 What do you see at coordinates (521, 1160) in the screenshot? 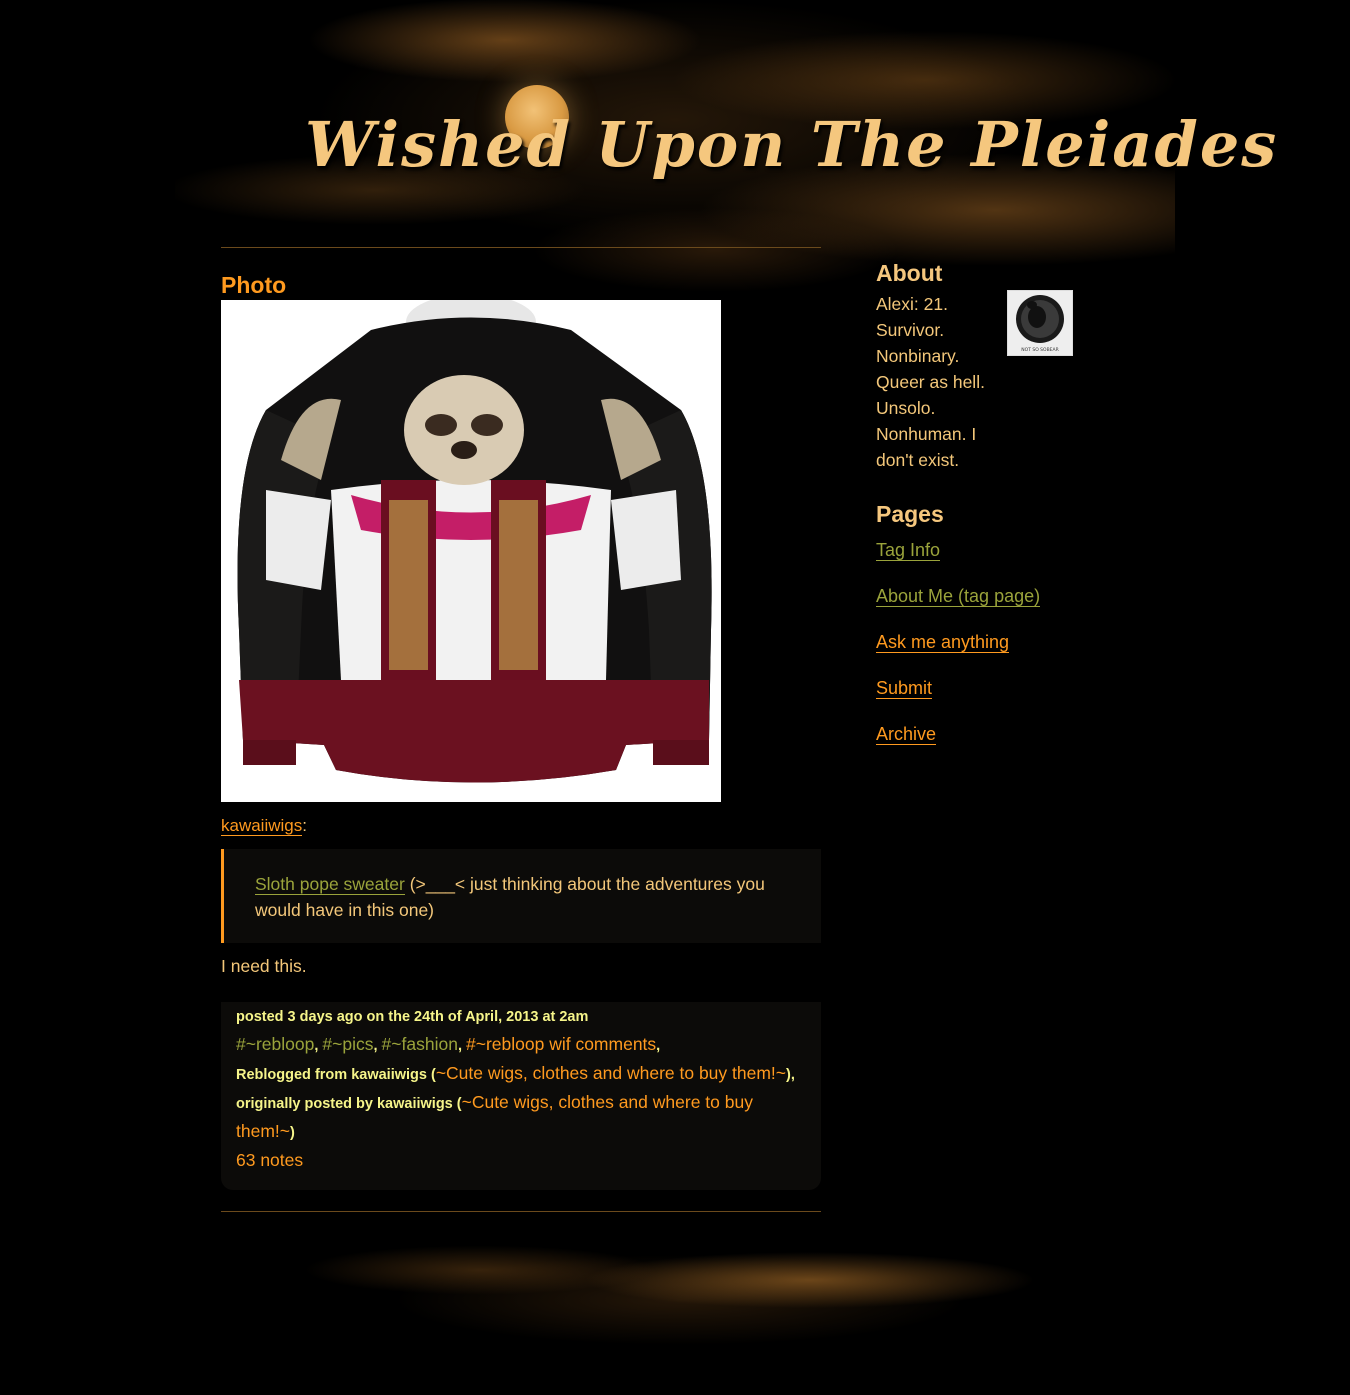
I see `notes-count: 63 notes` at bounding box center [521, 1160].